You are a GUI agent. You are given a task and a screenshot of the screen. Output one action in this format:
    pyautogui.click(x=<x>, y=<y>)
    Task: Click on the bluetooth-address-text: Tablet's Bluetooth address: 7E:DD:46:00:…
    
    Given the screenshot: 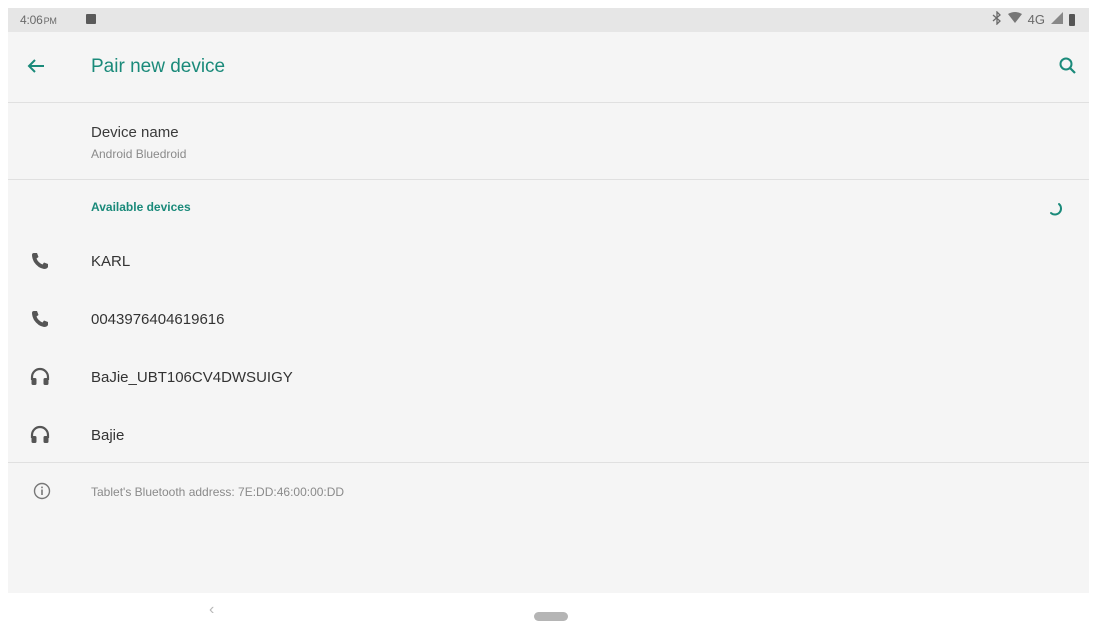 What is the action you would take?
    pyautogui.click(x=218, y=492)
    